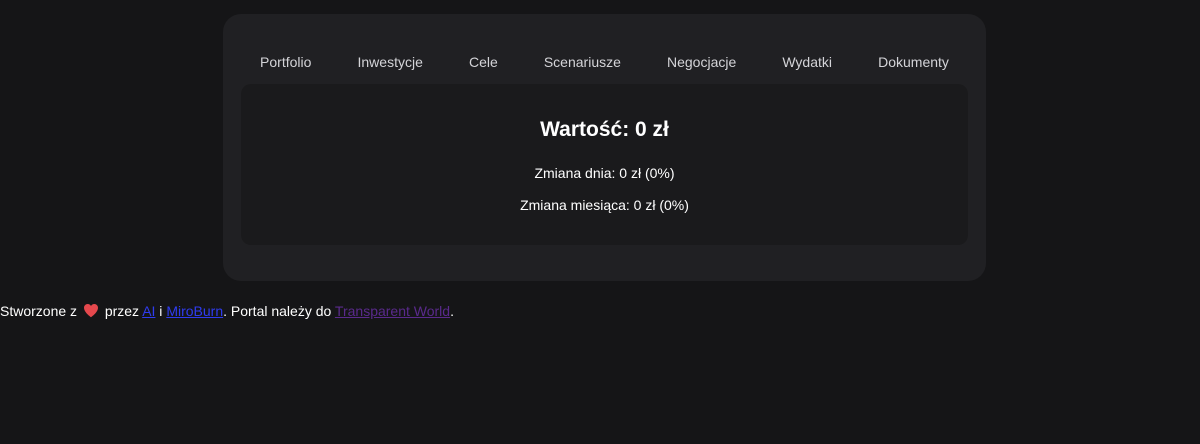  What do you see at coordinates (701, 62) in the screenshot?
I see `tab-negocjacje: Negocjacje` at bounding box center [701, 62].